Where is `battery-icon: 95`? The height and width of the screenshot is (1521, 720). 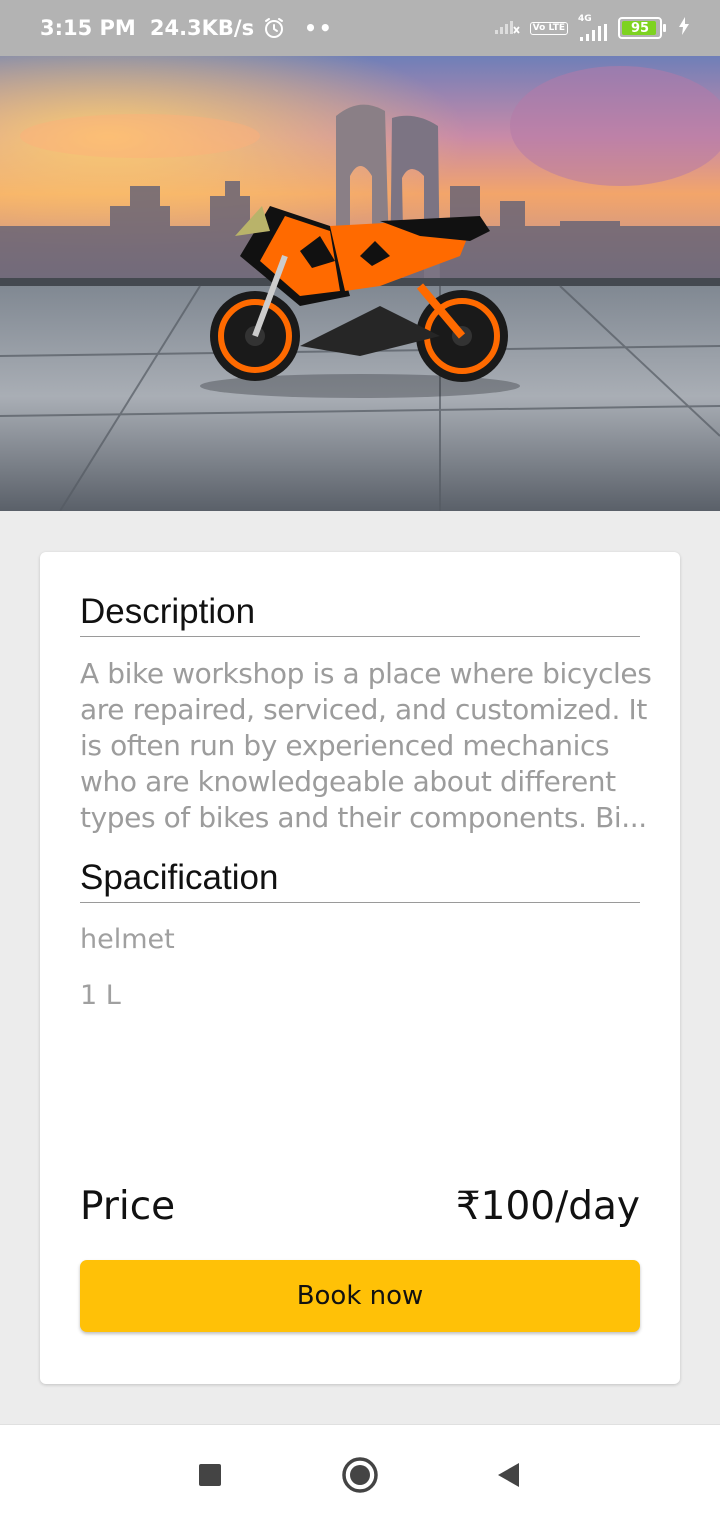 battery-icon: 95 is located at coordinates (642, 28).